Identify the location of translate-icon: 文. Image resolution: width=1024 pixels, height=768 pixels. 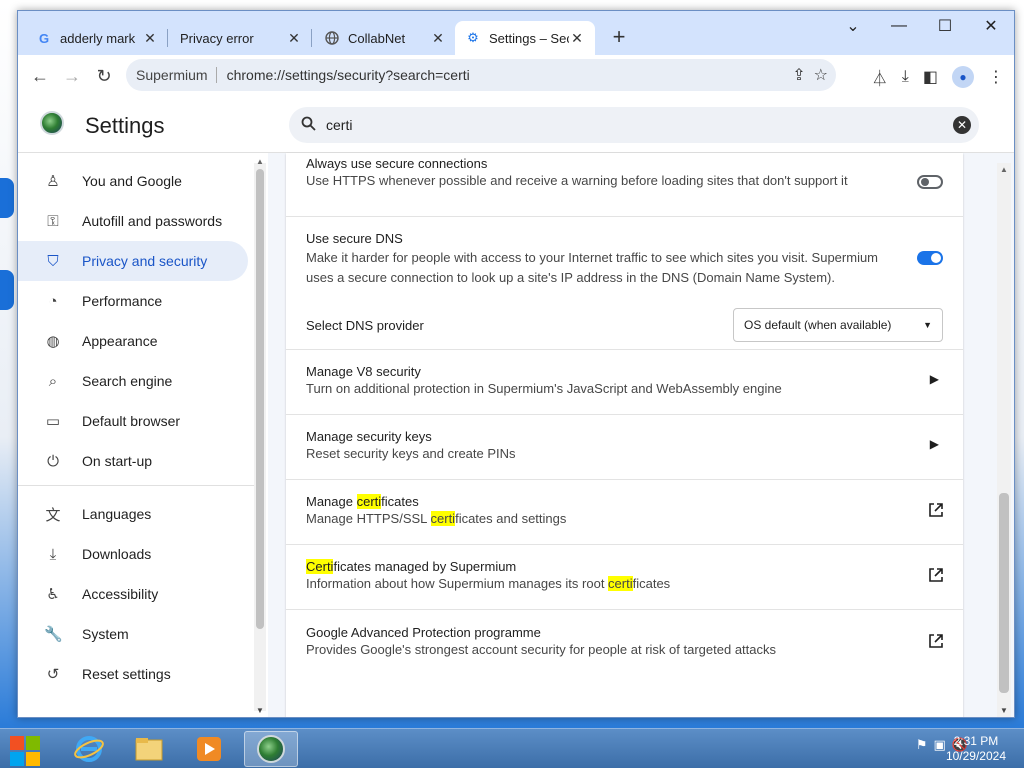
(53, 515).